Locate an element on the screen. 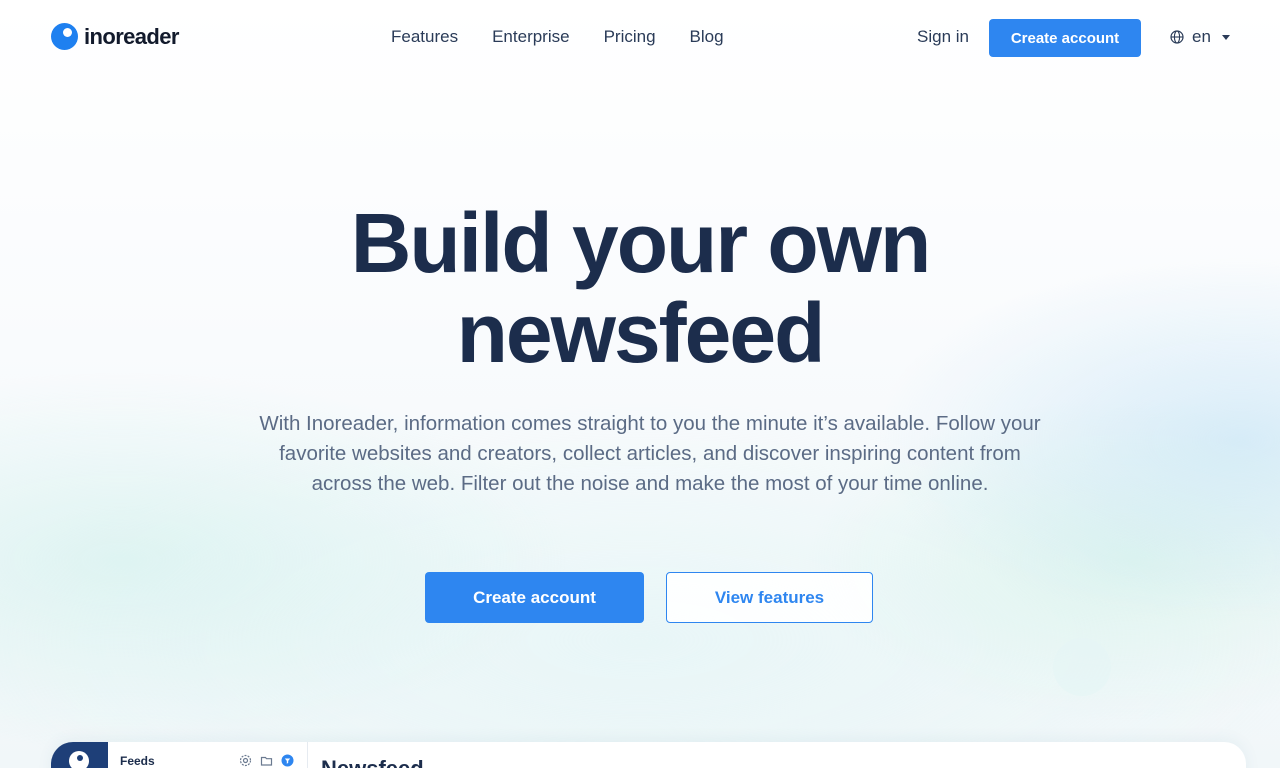 This screenshot has height=768, width=1280. logo: inoreader is located at coordinates (115, 36).